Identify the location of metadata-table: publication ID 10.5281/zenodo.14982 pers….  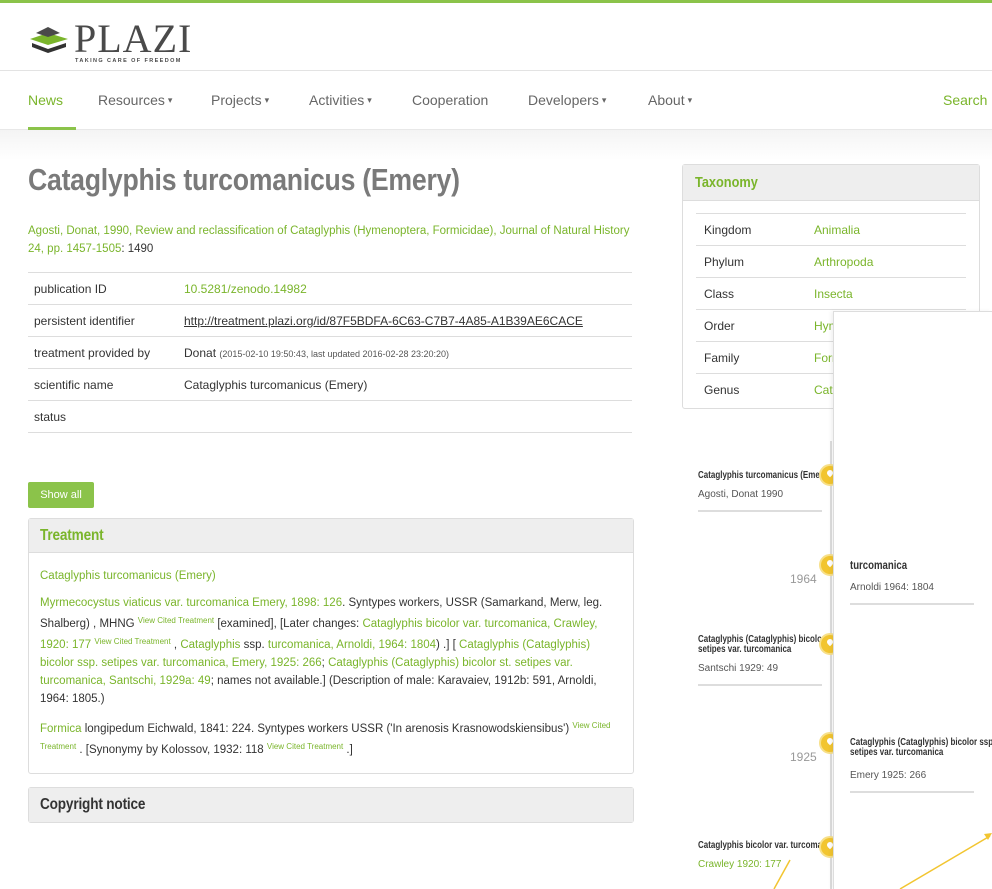
(330, 352).